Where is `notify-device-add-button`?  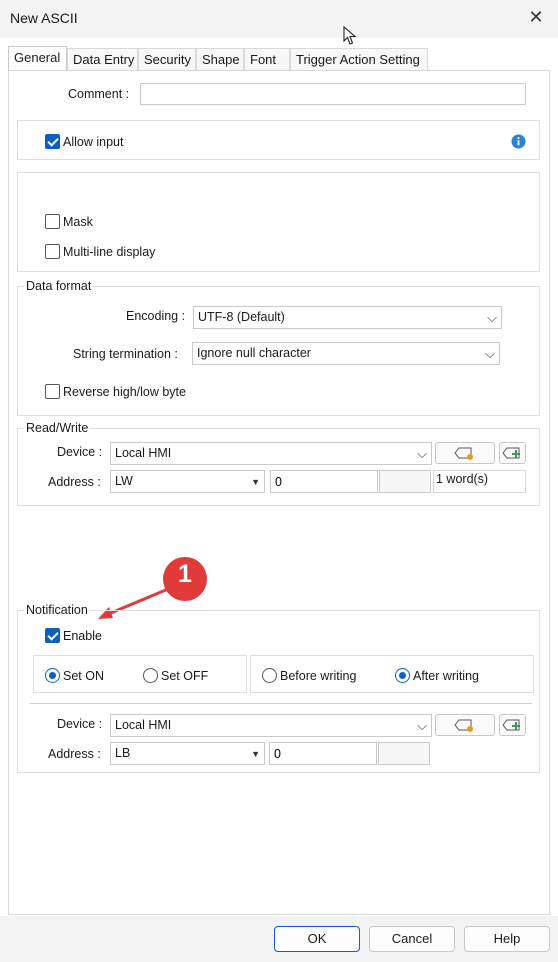 notify-device-add-button is located at coordinates (512, 725).